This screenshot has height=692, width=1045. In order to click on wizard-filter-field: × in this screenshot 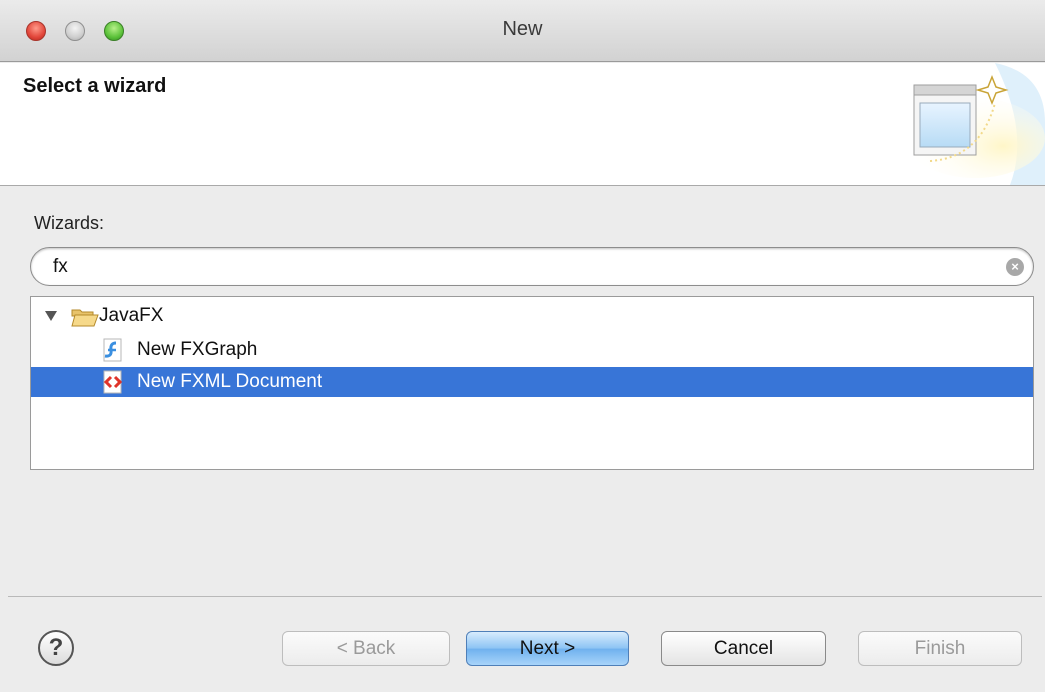, I will do `click(532, 266)`.